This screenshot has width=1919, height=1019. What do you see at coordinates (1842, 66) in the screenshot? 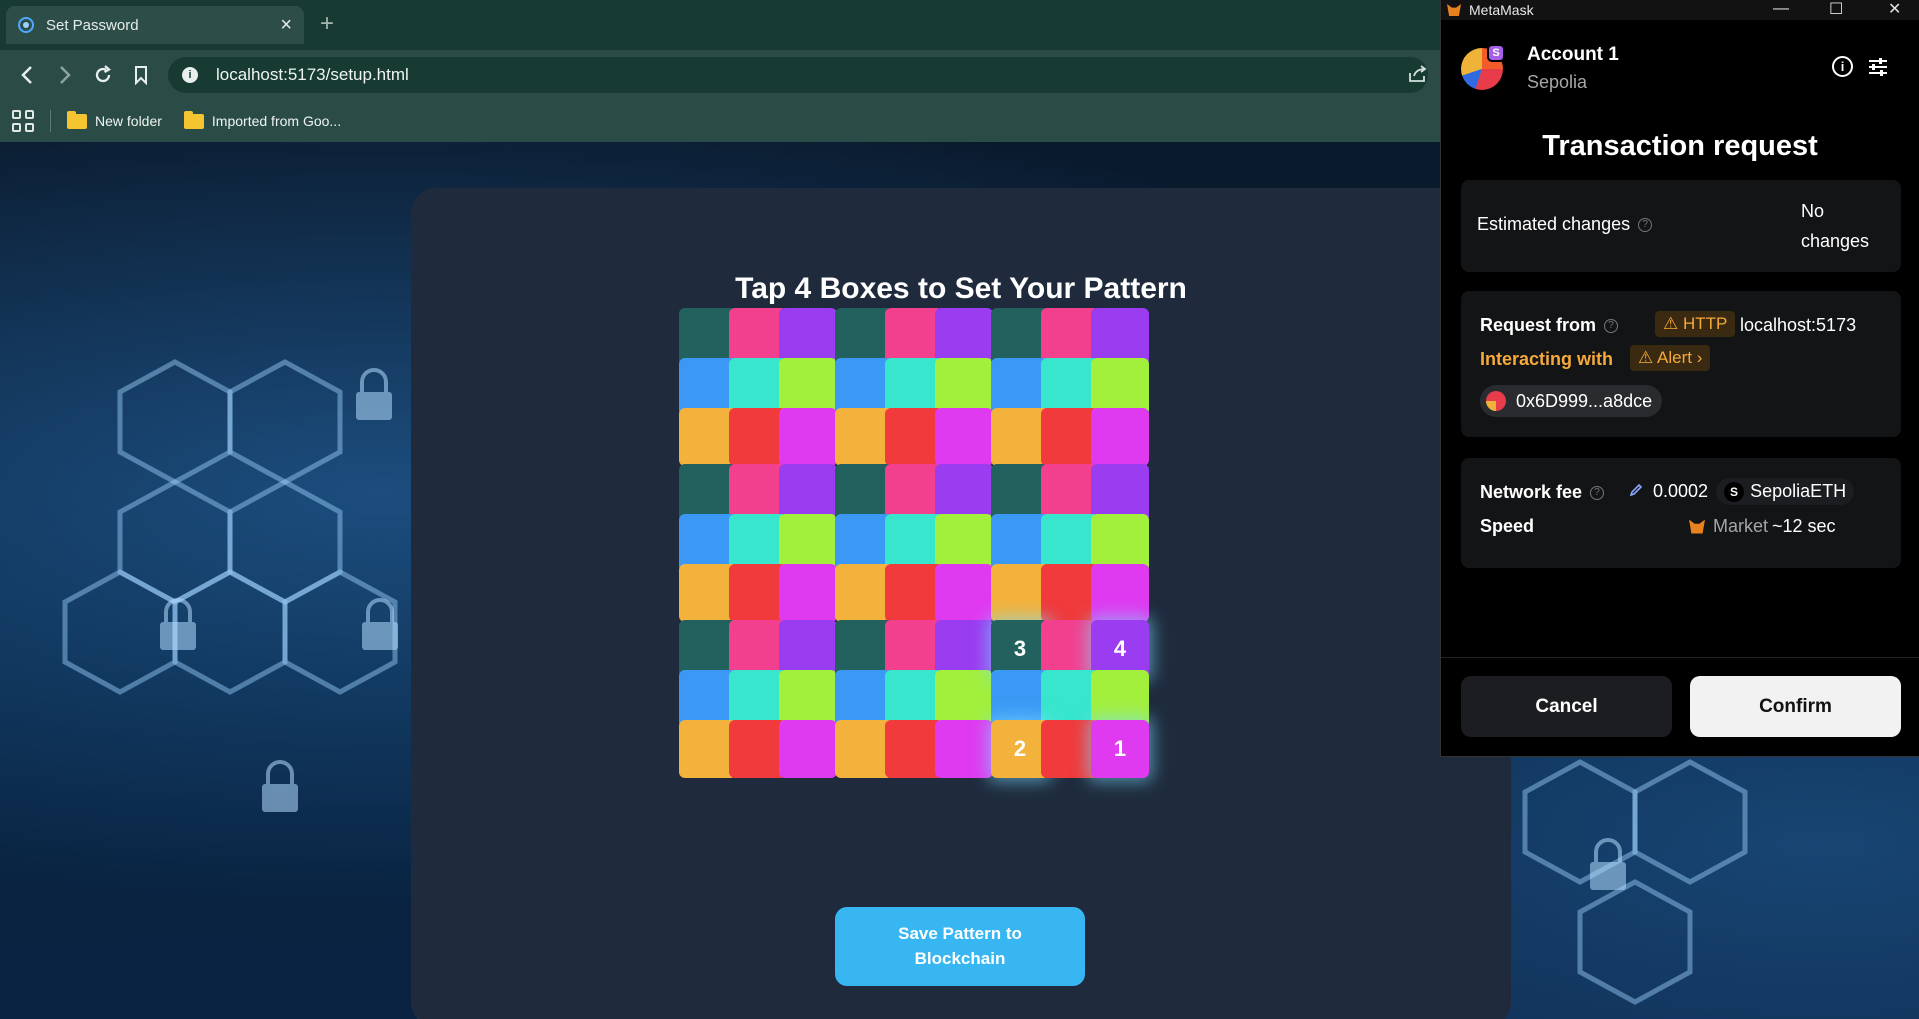
I see `info-icon: i` at bounding box center [1842, 66].